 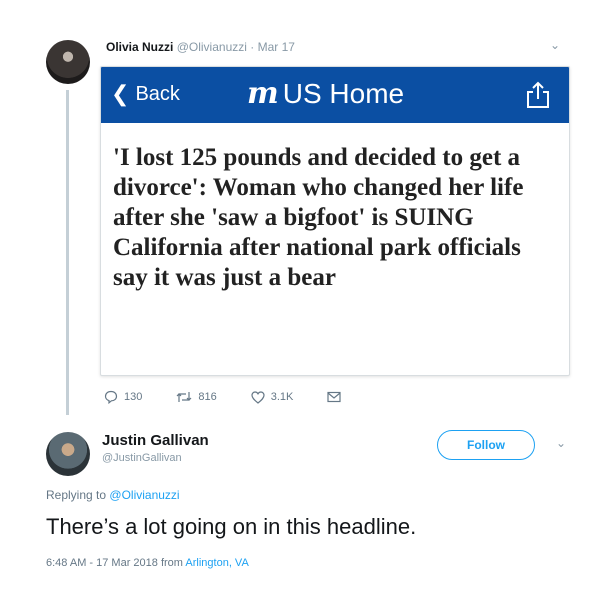 I want to click on back-button: ❮ Back, so click(x=145, y=93).